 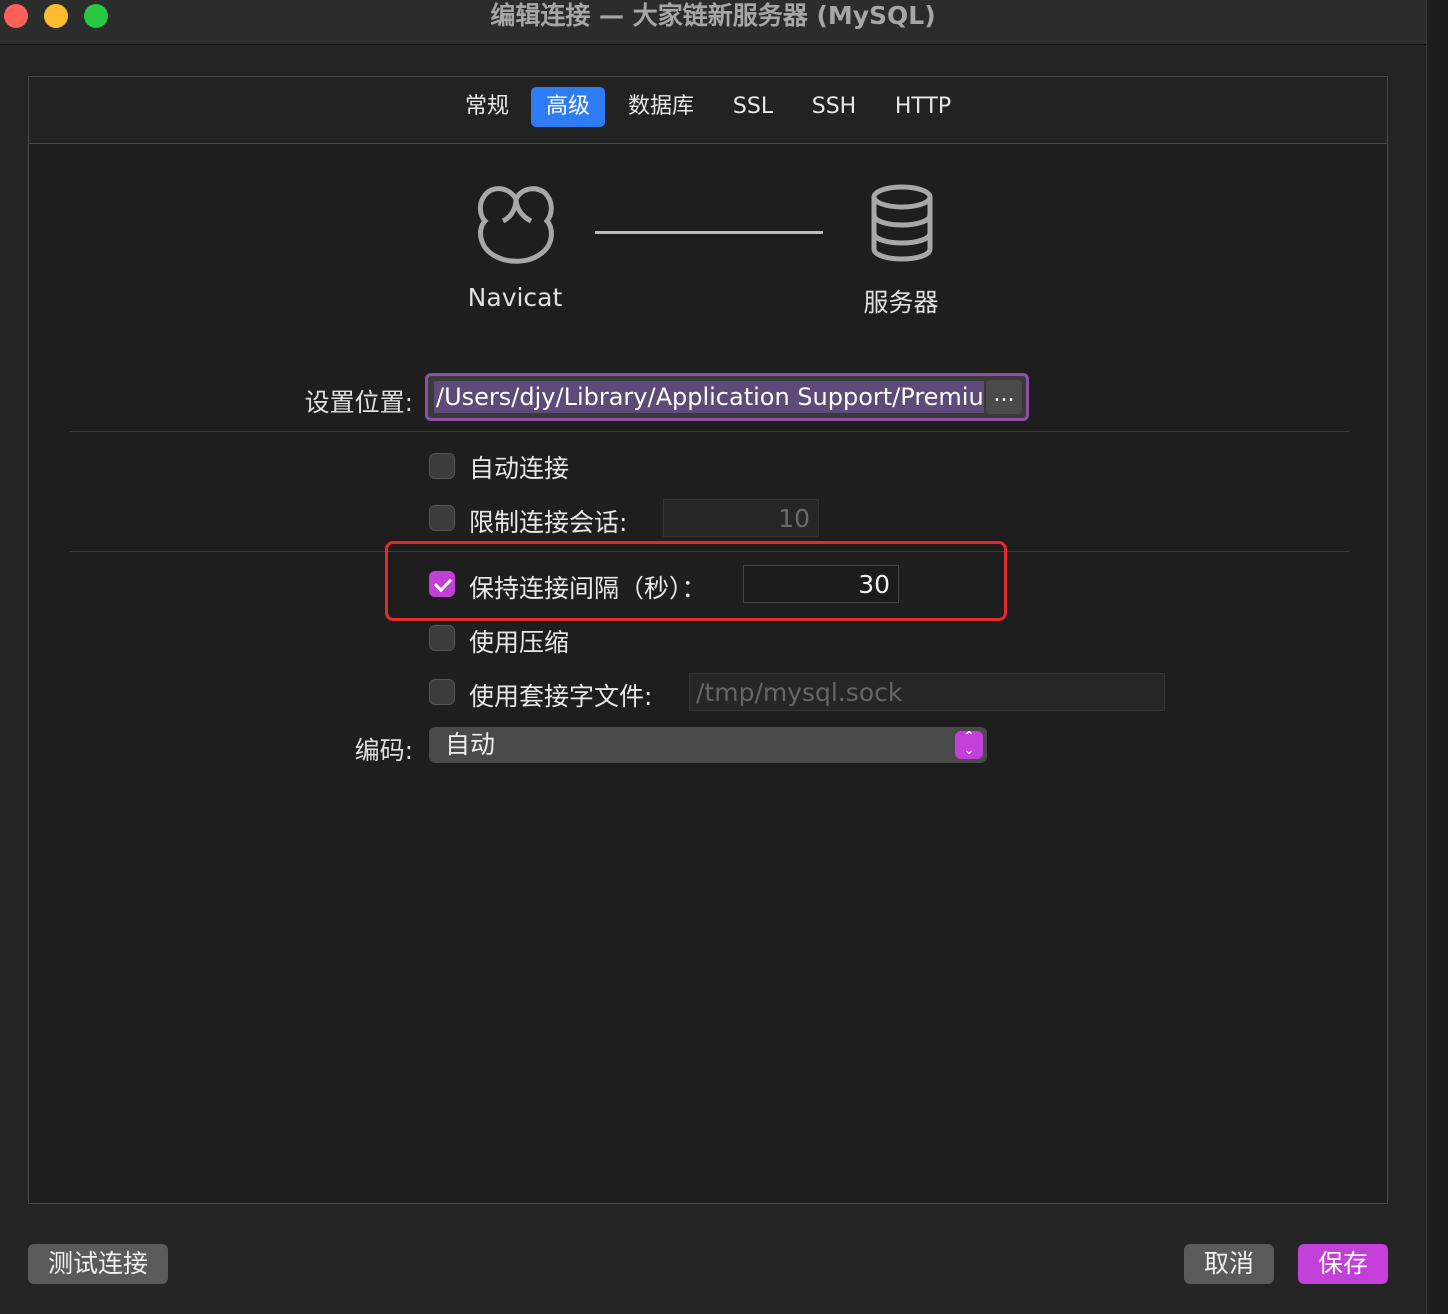 I want to click on title-bar: 编辑连接 — 大家链新服务器 (MySQL), so click(x=713, y=22).